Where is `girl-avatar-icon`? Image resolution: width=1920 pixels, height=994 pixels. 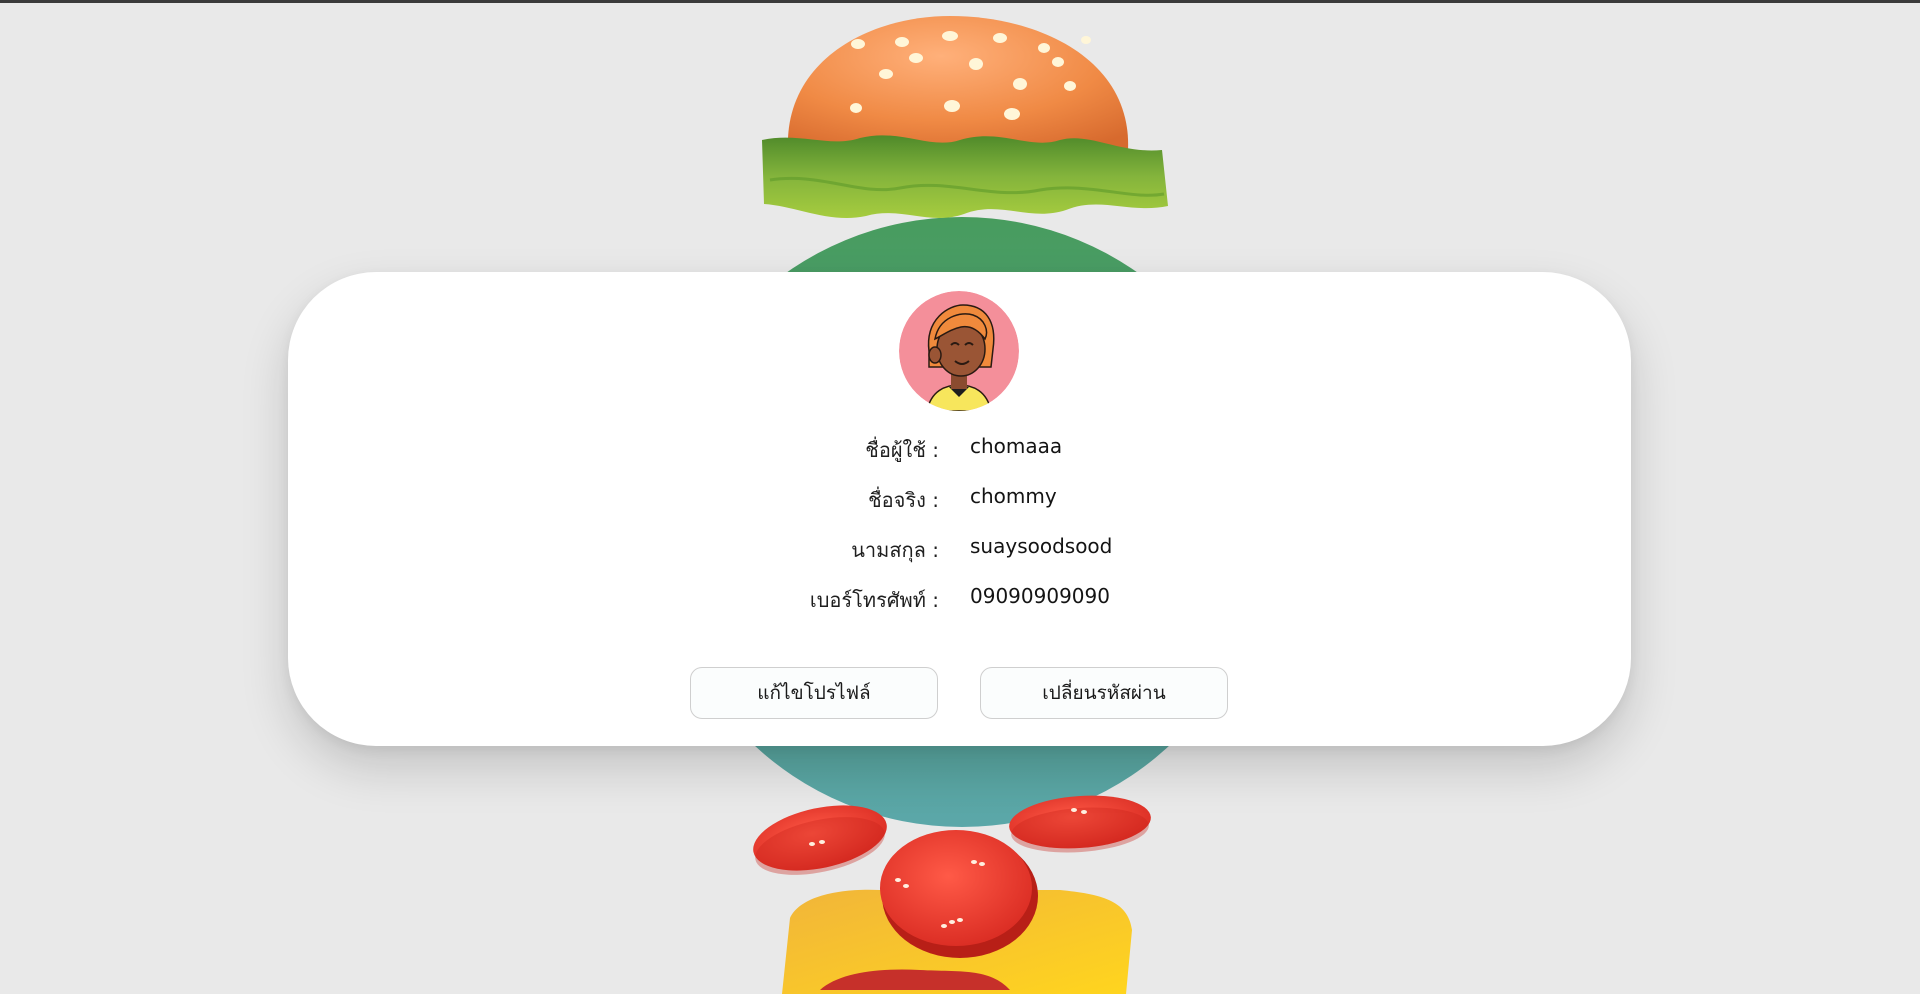 girl-avatar-icon is located at coordinates (959, 351).